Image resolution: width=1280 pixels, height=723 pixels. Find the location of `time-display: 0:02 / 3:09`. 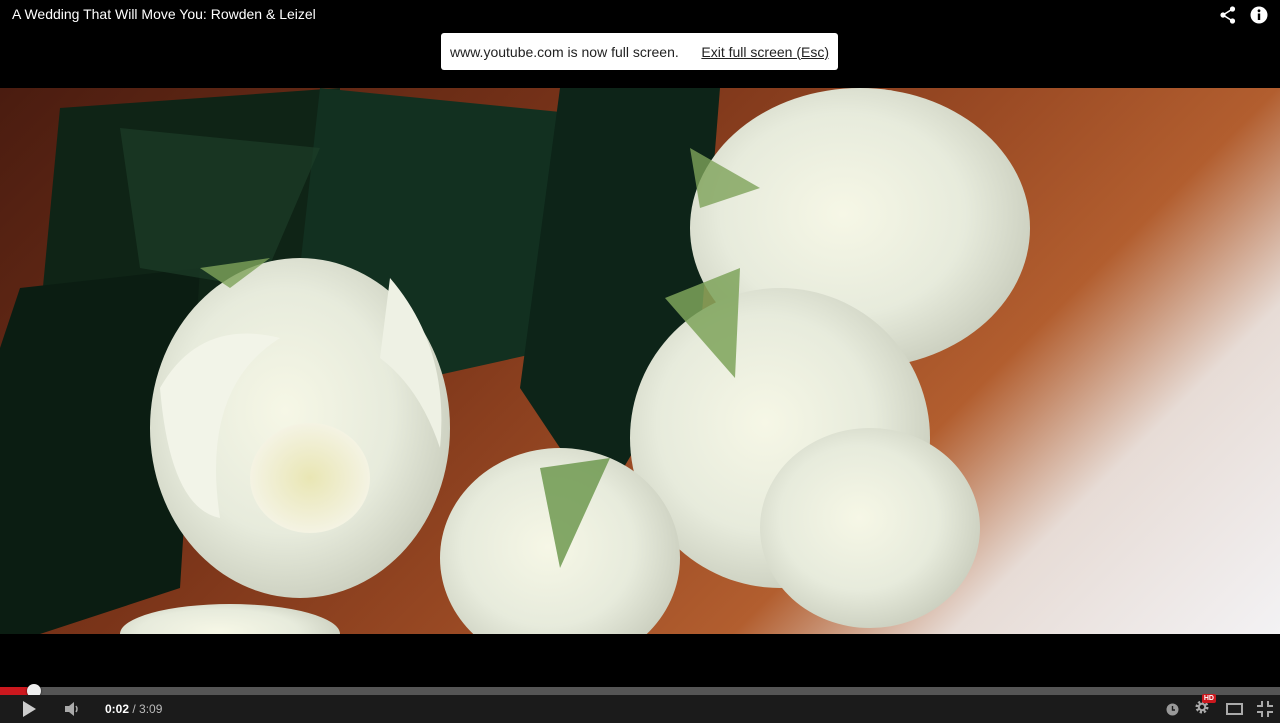

time-display: 0:02 / 3:09 is located at coordinates (133, 709).